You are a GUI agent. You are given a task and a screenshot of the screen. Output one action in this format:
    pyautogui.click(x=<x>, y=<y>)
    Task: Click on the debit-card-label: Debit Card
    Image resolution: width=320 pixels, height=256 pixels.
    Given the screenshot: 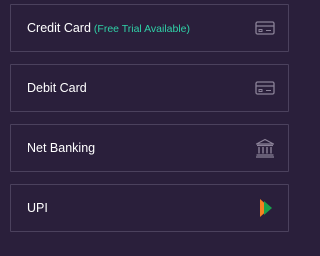 What is the action you would take?
    pyautogui.click(x=57, y=88)
    